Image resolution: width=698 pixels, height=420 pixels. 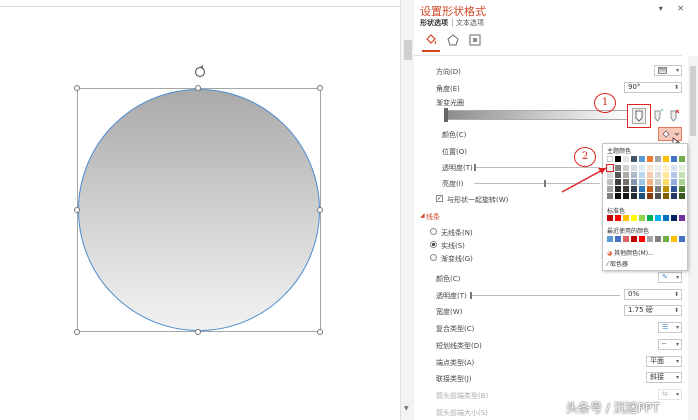 What do you see at coordinates (433, 231) in the screenshot?
I see `no-line-radio` at bounding box center [433, 231].